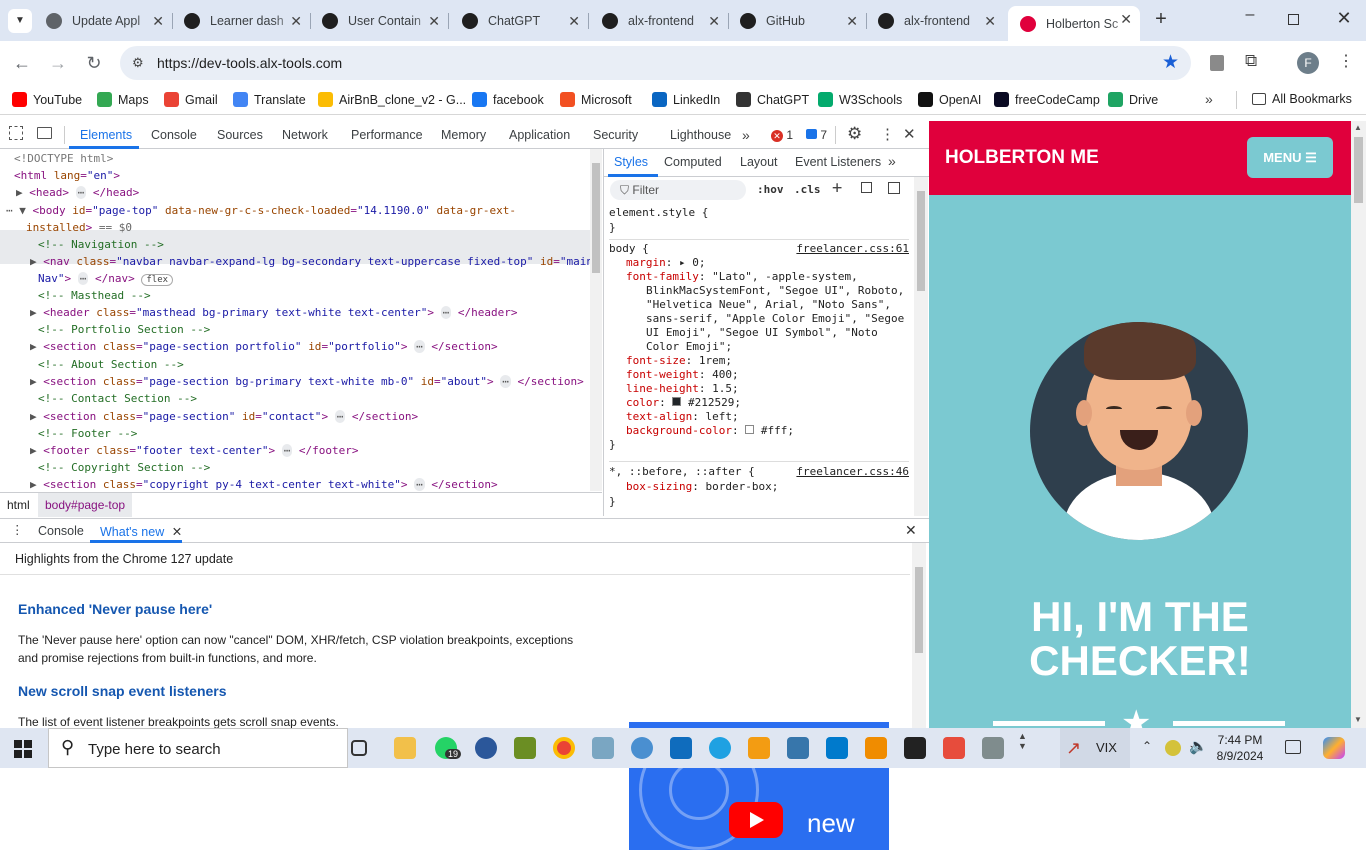  I want to click on minimize-button: –, so click(1250, 15).